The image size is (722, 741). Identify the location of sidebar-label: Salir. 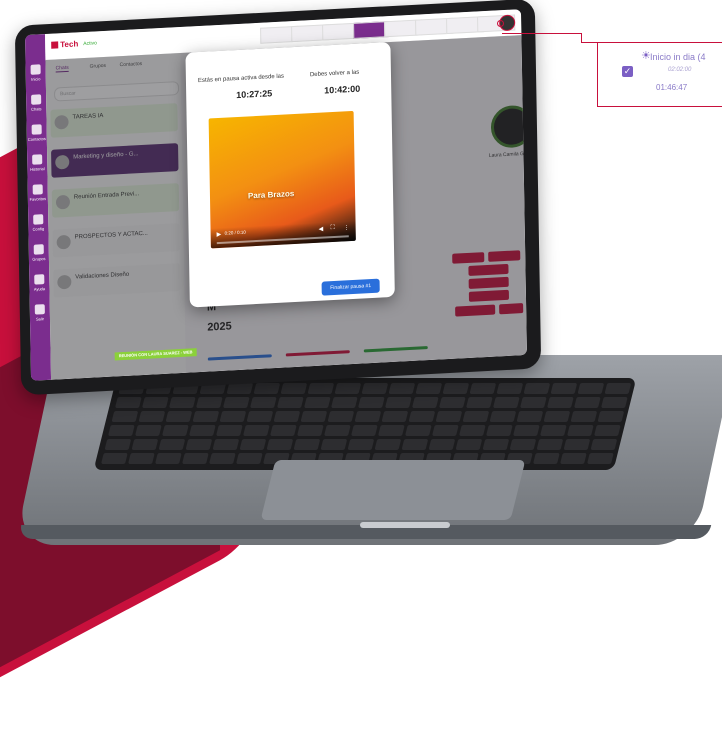
(40, 319).